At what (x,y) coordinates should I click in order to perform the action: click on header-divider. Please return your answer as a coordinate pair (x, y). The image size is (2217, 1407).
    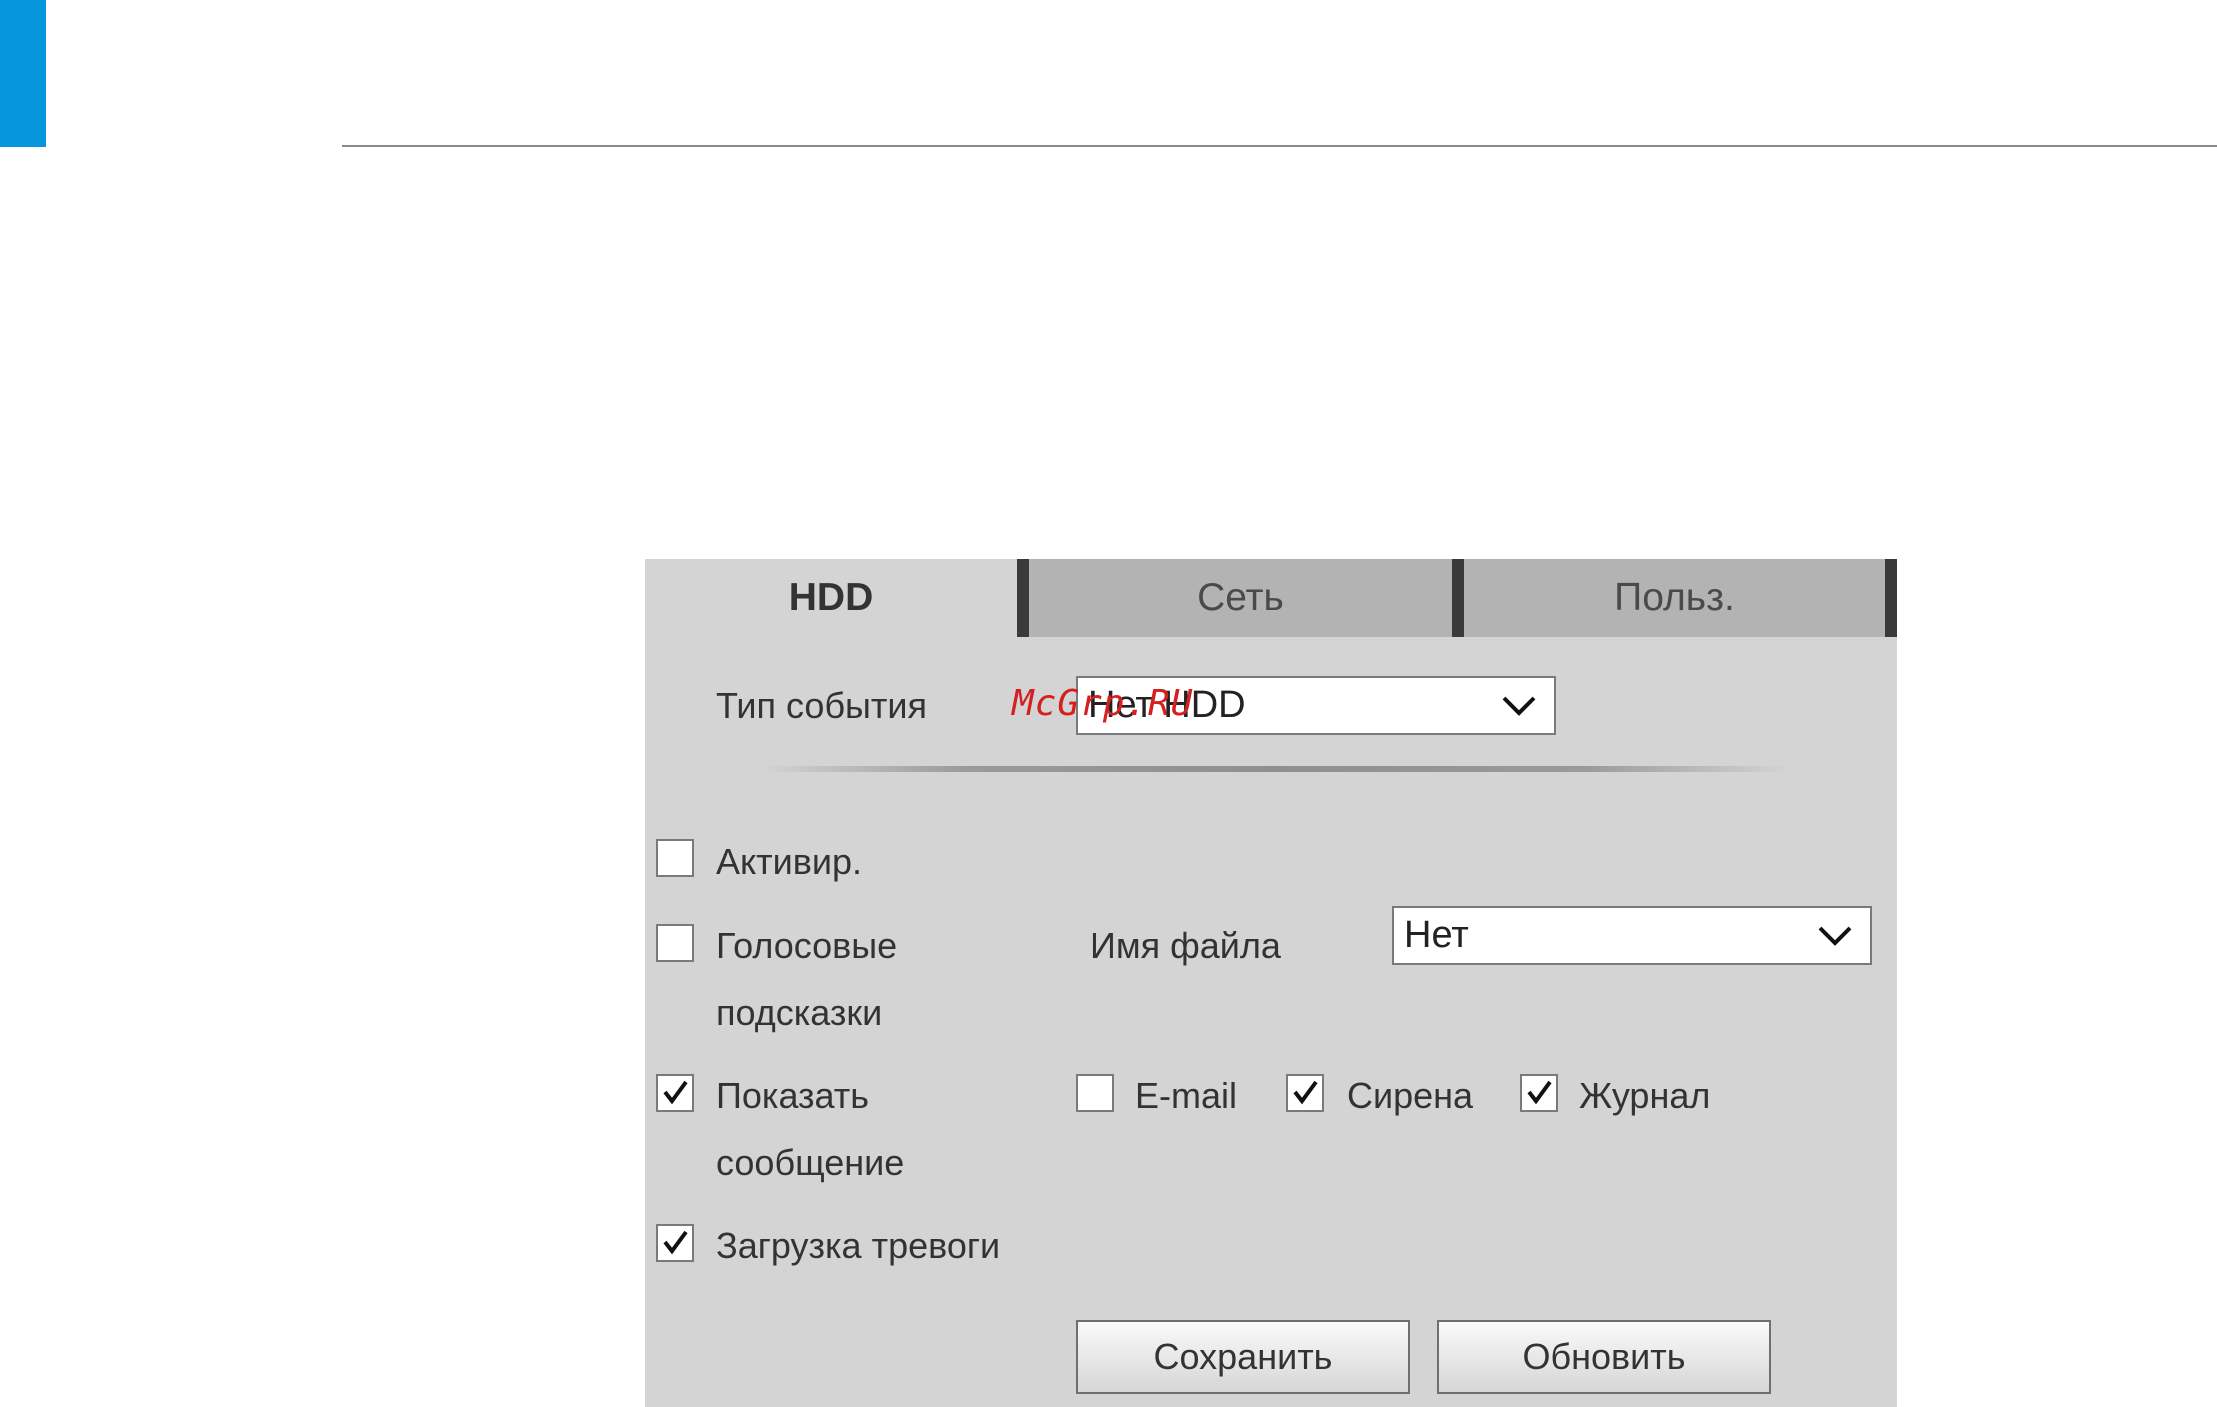
    Looking at the image, I should click on (1279, 146).